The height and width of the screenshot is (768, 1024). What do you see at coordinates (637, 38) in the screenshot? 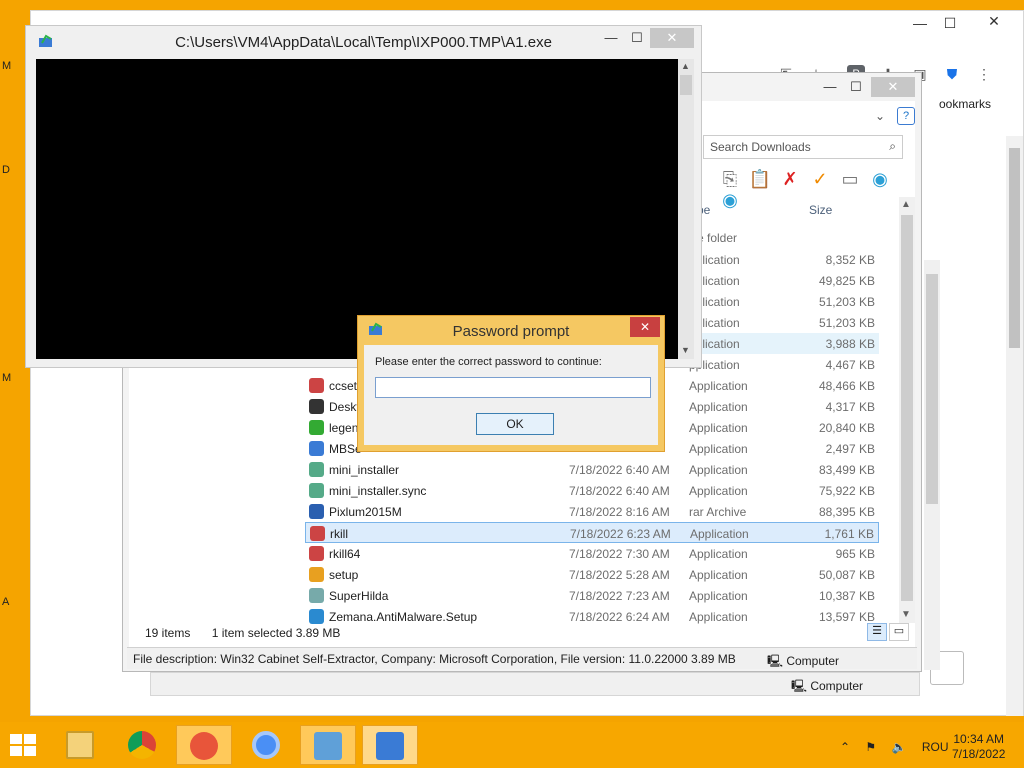
I see `console-maximize-button: ☐` at bounding box center [637, 38].